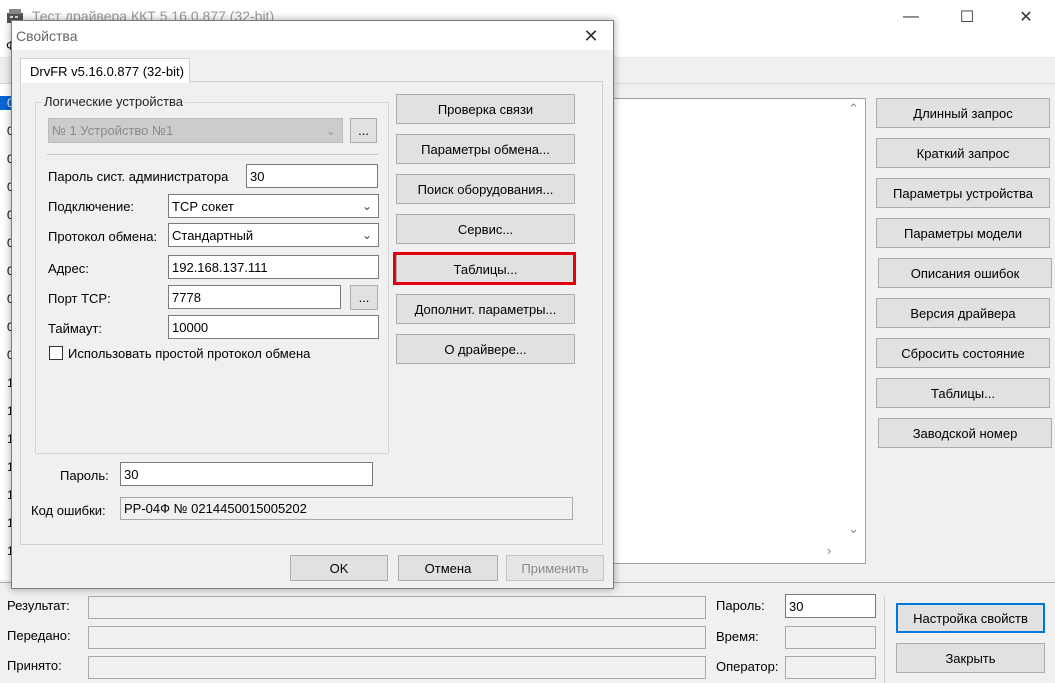 Image resolution: width=1055 pixels, height=683 pixels. I want to click on long-request-button: Длинный запрос, so click(963, 113).